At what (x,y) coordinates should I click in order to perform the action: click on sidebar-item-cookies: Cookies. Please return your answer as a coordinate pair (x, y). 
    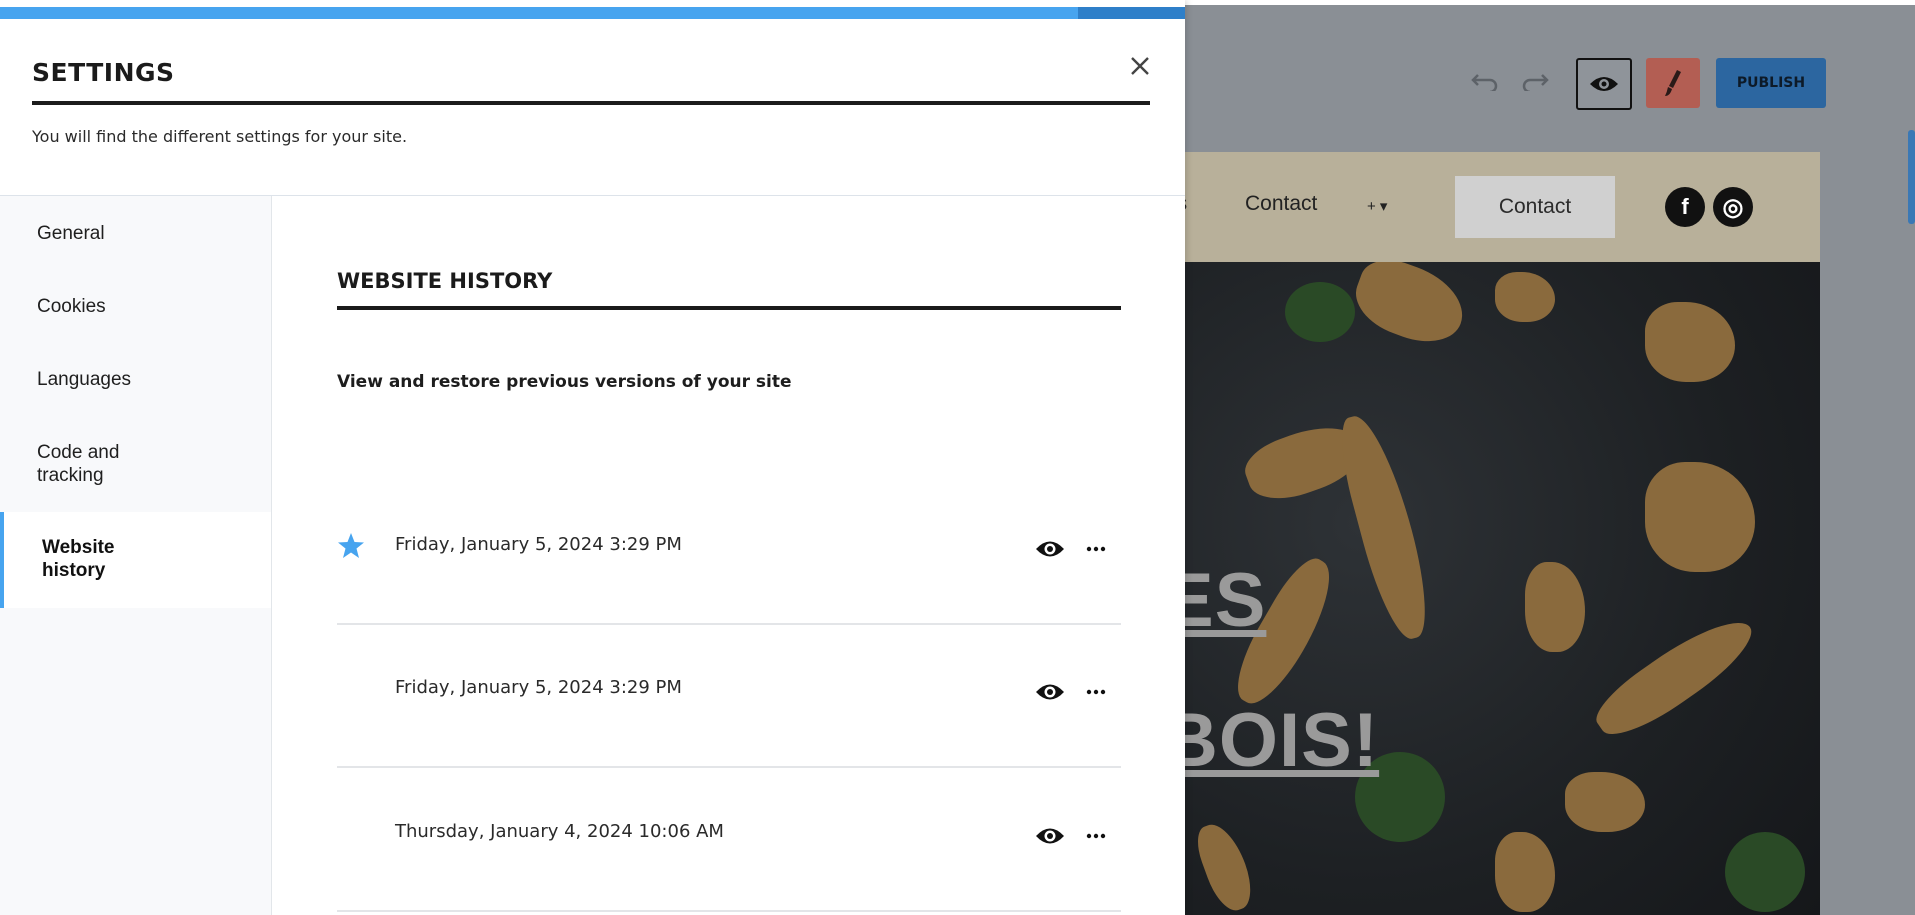
    Looking at the image, I should click on (135, 307).